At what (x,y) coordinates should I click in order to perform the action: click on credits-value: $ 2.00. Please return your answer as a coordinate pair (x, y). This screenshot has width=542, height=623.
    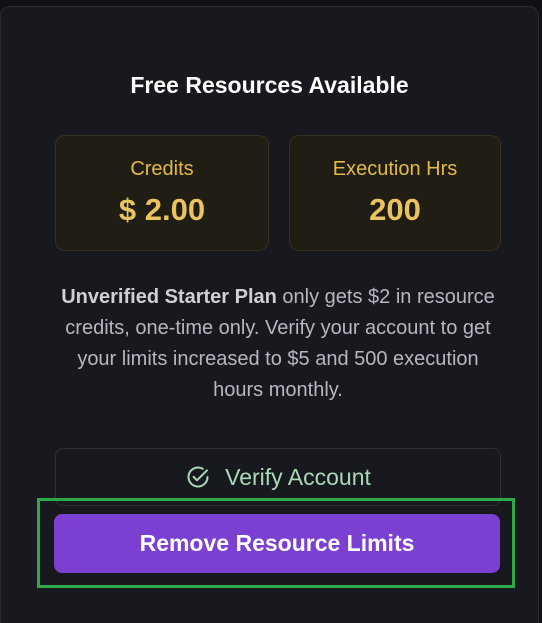
    Looking at the image, I should click on (162, 209).